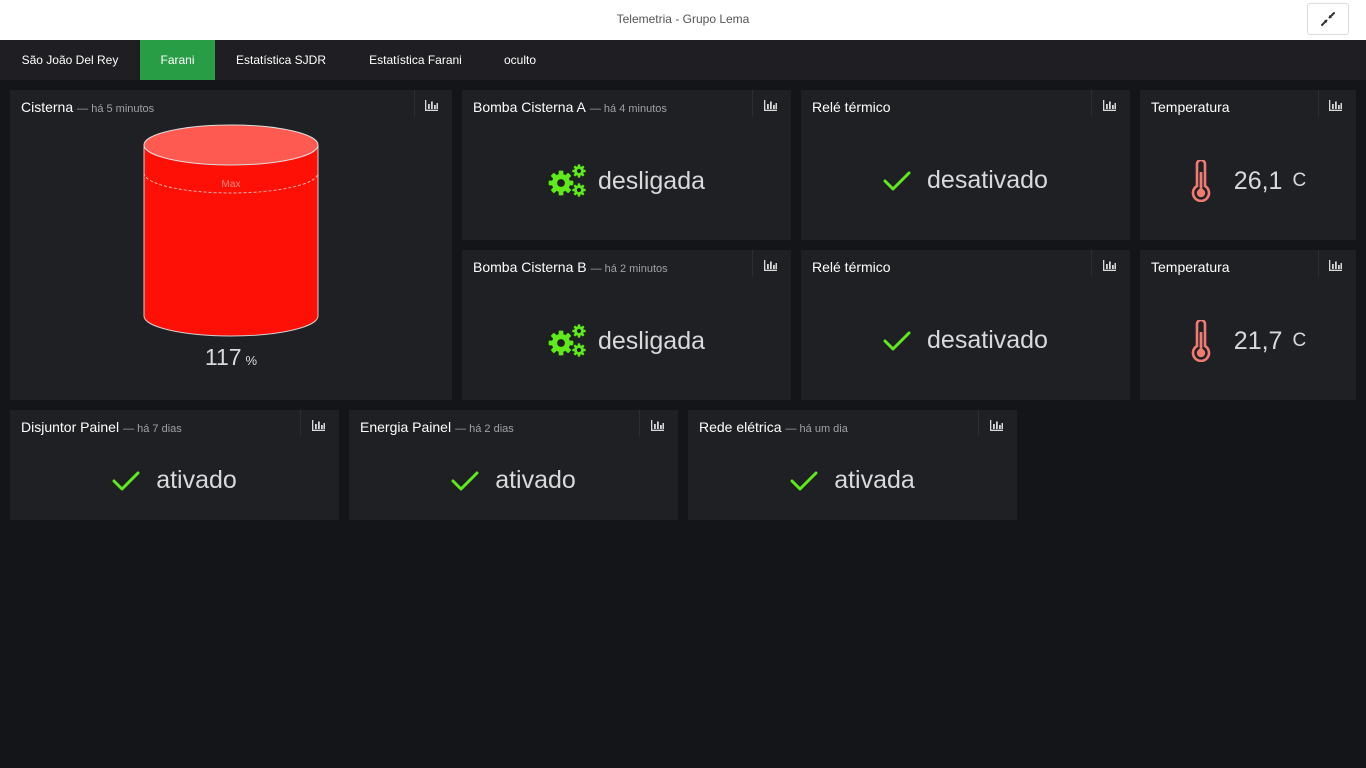 The image size is (1366, 768). Describe the element at coordinates (740, 427) in the screenshot. I see `panel-title-text: Rede elétrica` at that location.